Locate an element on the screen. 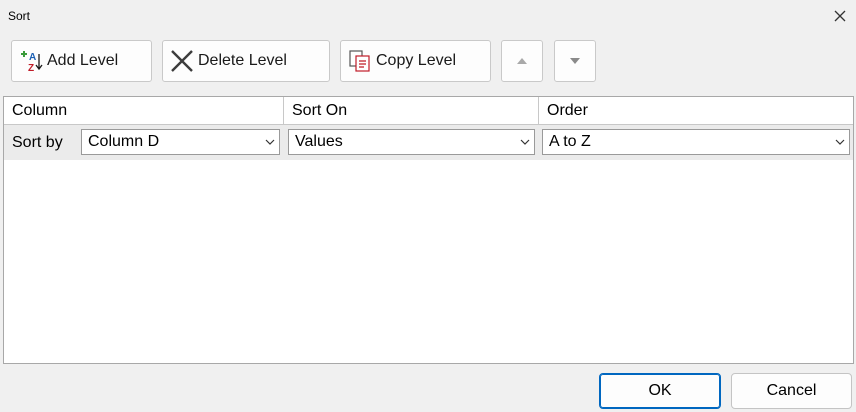 This screenshot has width=856, height=412. add-level-label: Add Level is located at coordinates (83, 60).